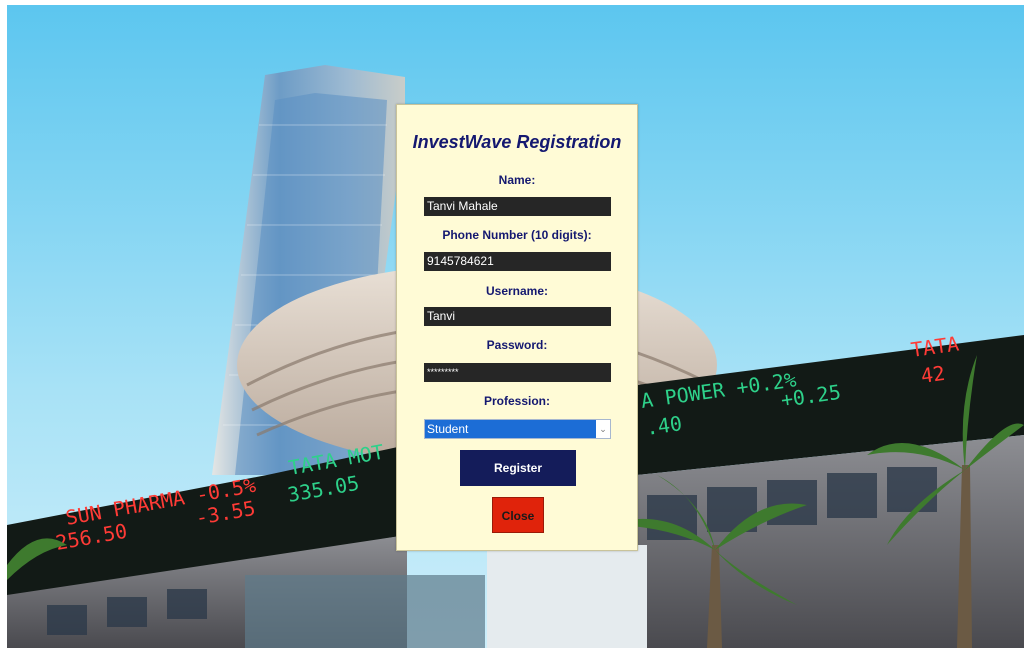 The width and height of the screenshot is (1025, 648). I want to click on profession-selected-value: Student, so click(448, 429).